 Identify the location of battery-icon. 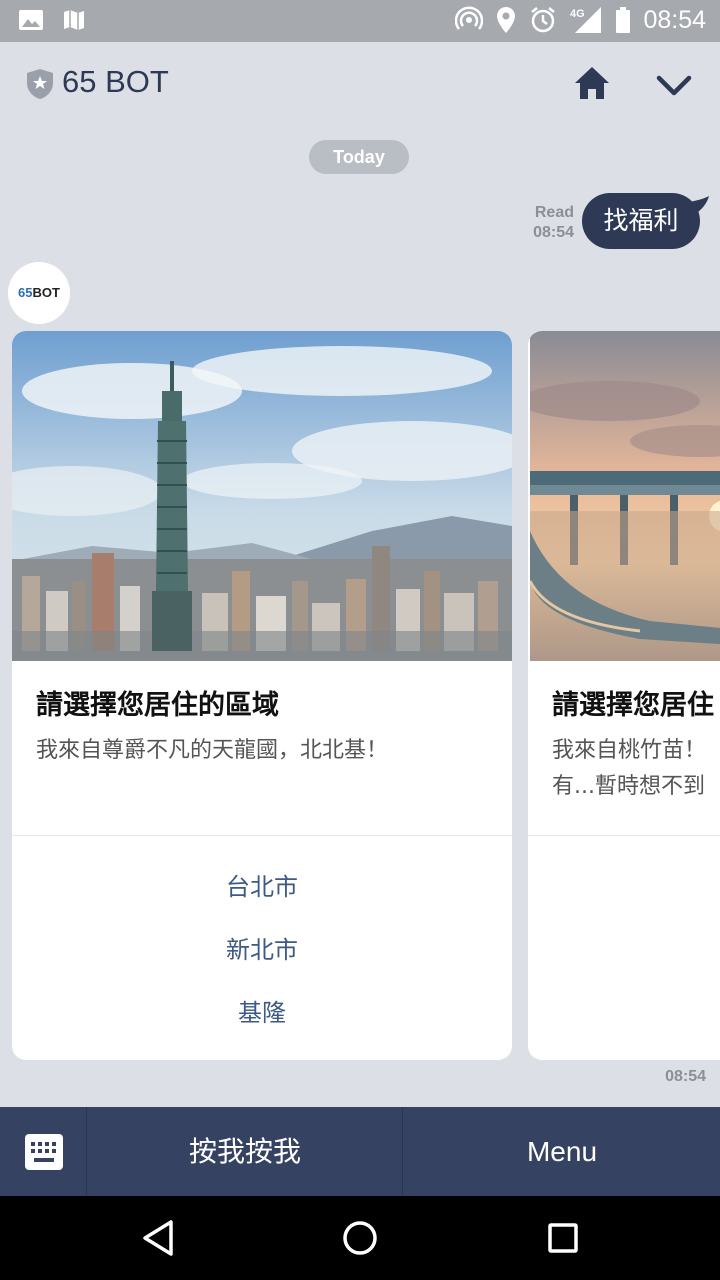
(623, 20).